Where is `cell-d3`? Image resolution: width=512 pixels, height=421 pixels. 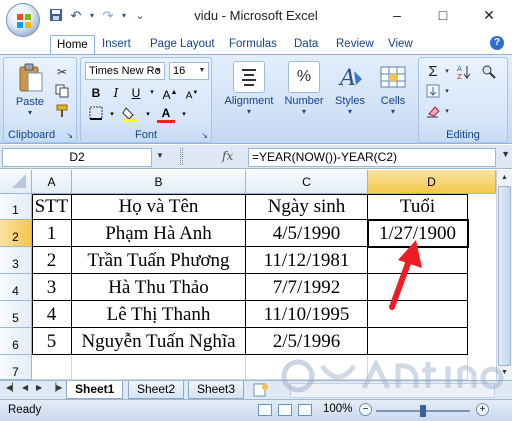 cell-d3 is located at coordinates (418, 260).